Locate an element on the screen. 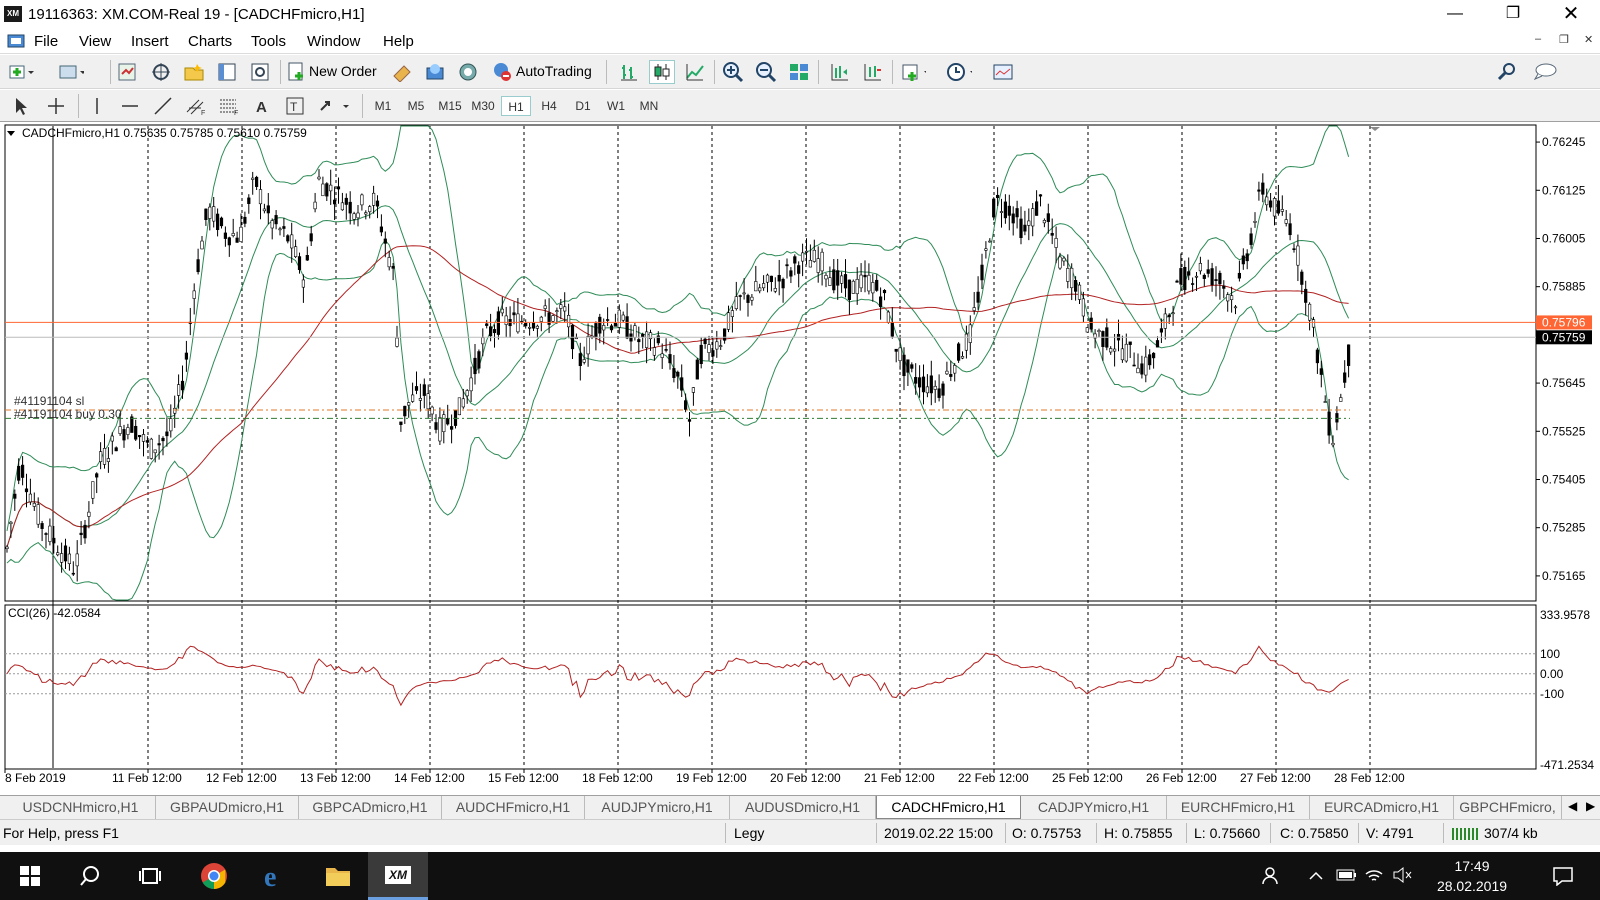 This screenshot has width=1600, height=900. menu-help: Help is located at coordinates (398, 41).